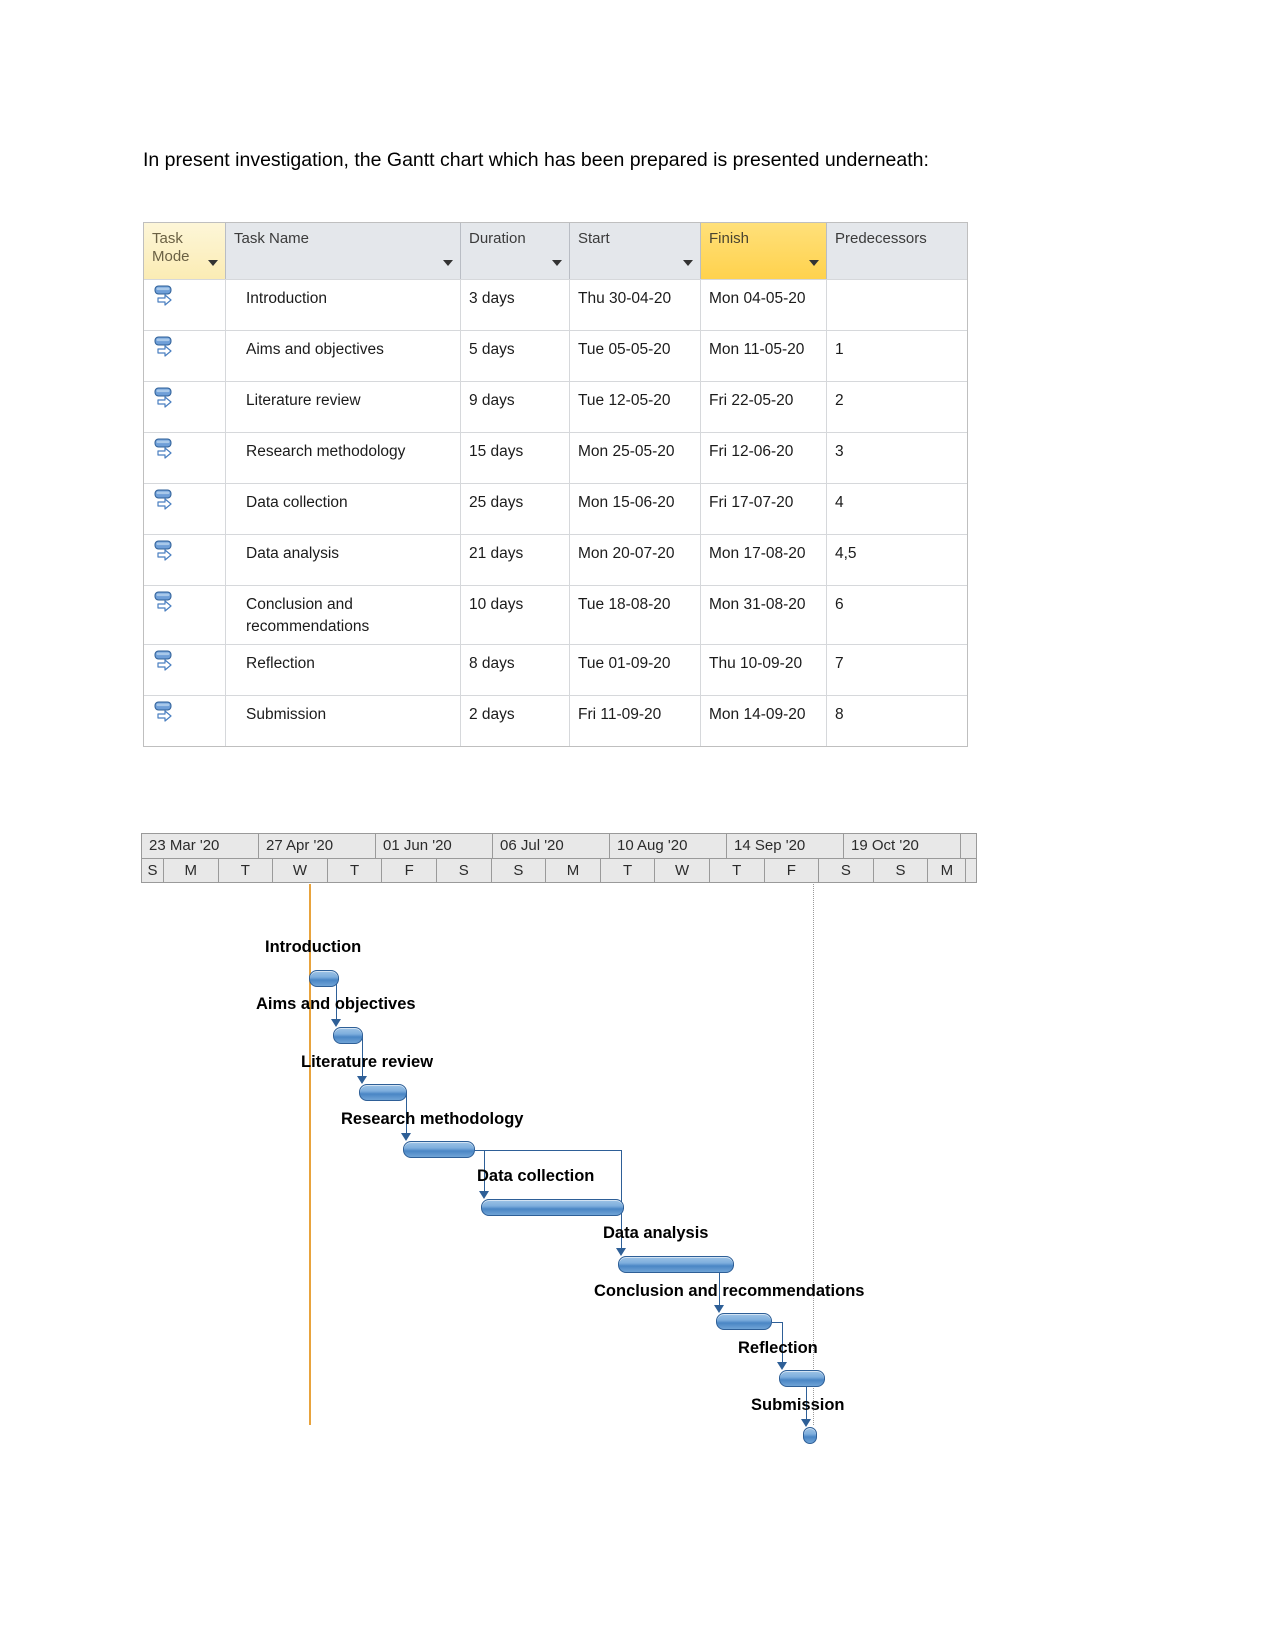 This screenshot has height=1651, width=1275. What do you see at coordinates (343, 560) in the screenshot?
I see `task-name-cell: Data analysis` at bounding box center [343, 560].